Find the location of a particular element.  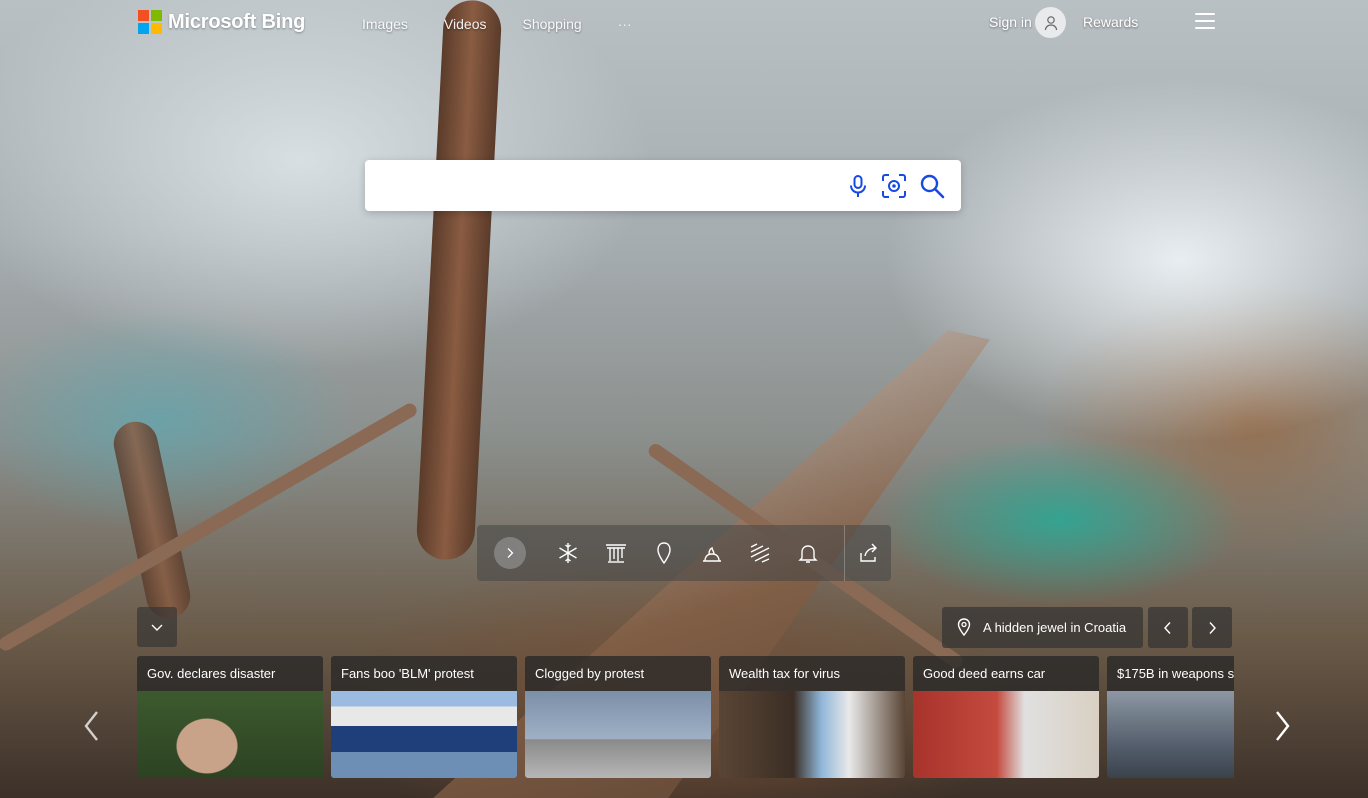

news-card-title: Fans boo 'BLM' protest is located at coordinates (407, 673).